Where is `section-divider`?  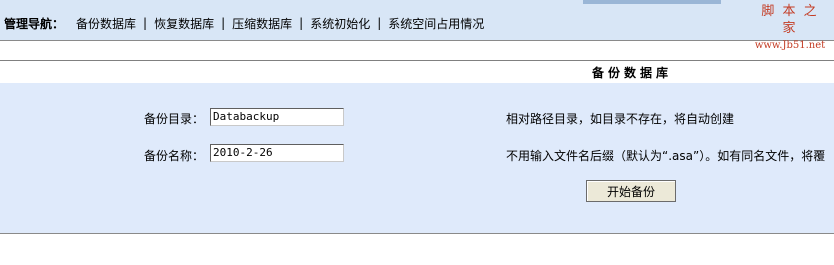
section-divider is located at coordinates (417, 60).